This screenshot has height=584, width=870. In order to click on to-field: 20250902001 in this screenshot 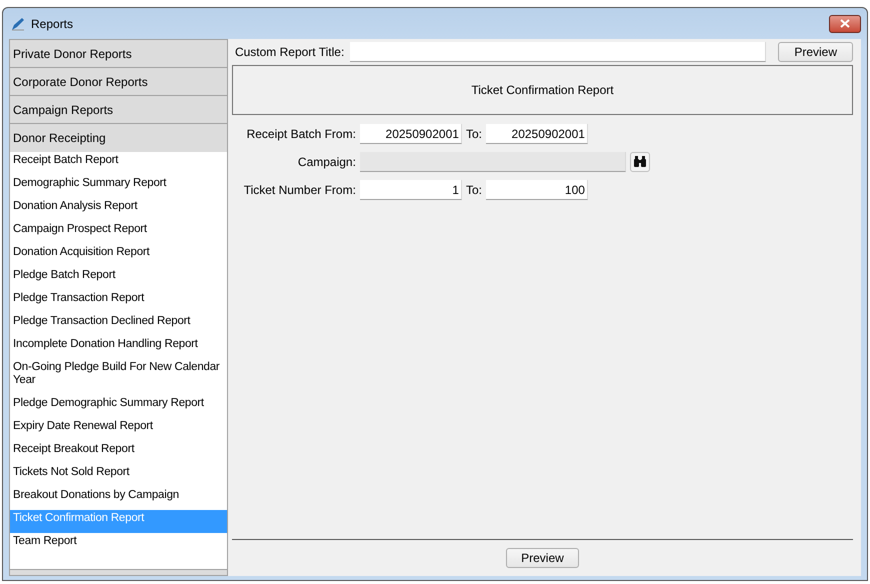, I will do `click(537, 134)`.